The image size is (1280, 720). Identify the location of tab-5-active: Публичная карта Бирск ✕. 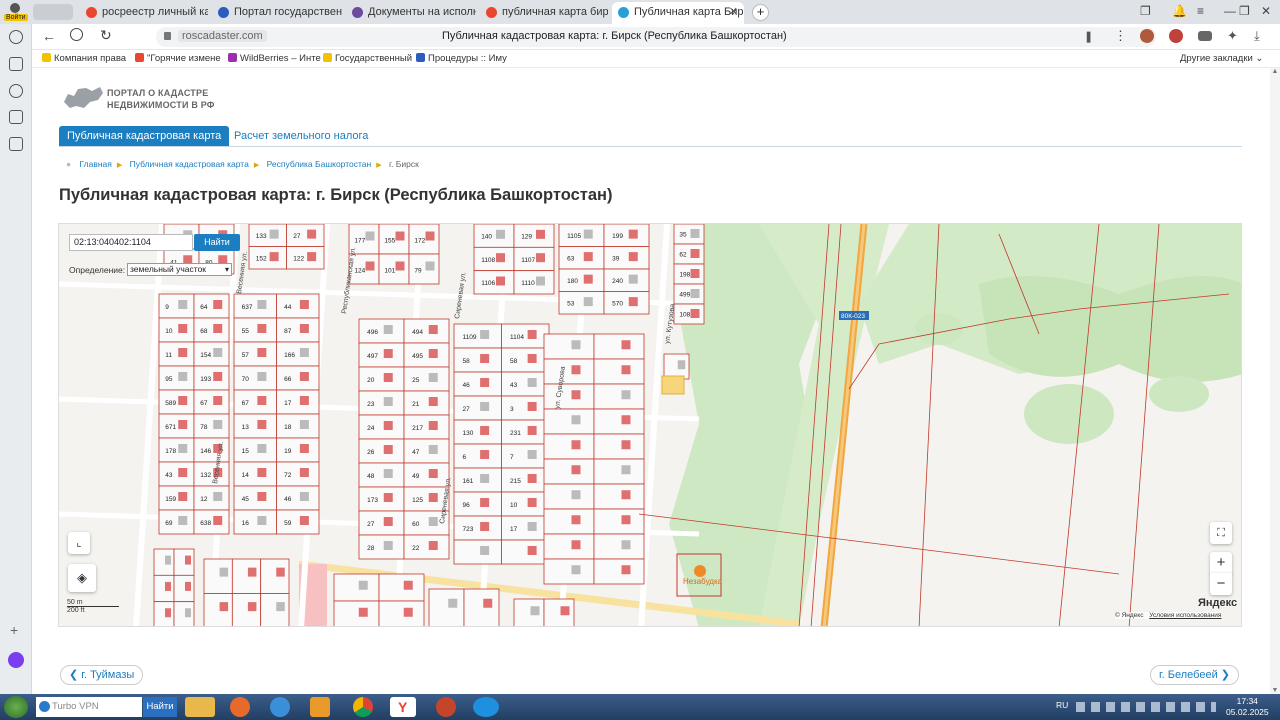
(678, 13).